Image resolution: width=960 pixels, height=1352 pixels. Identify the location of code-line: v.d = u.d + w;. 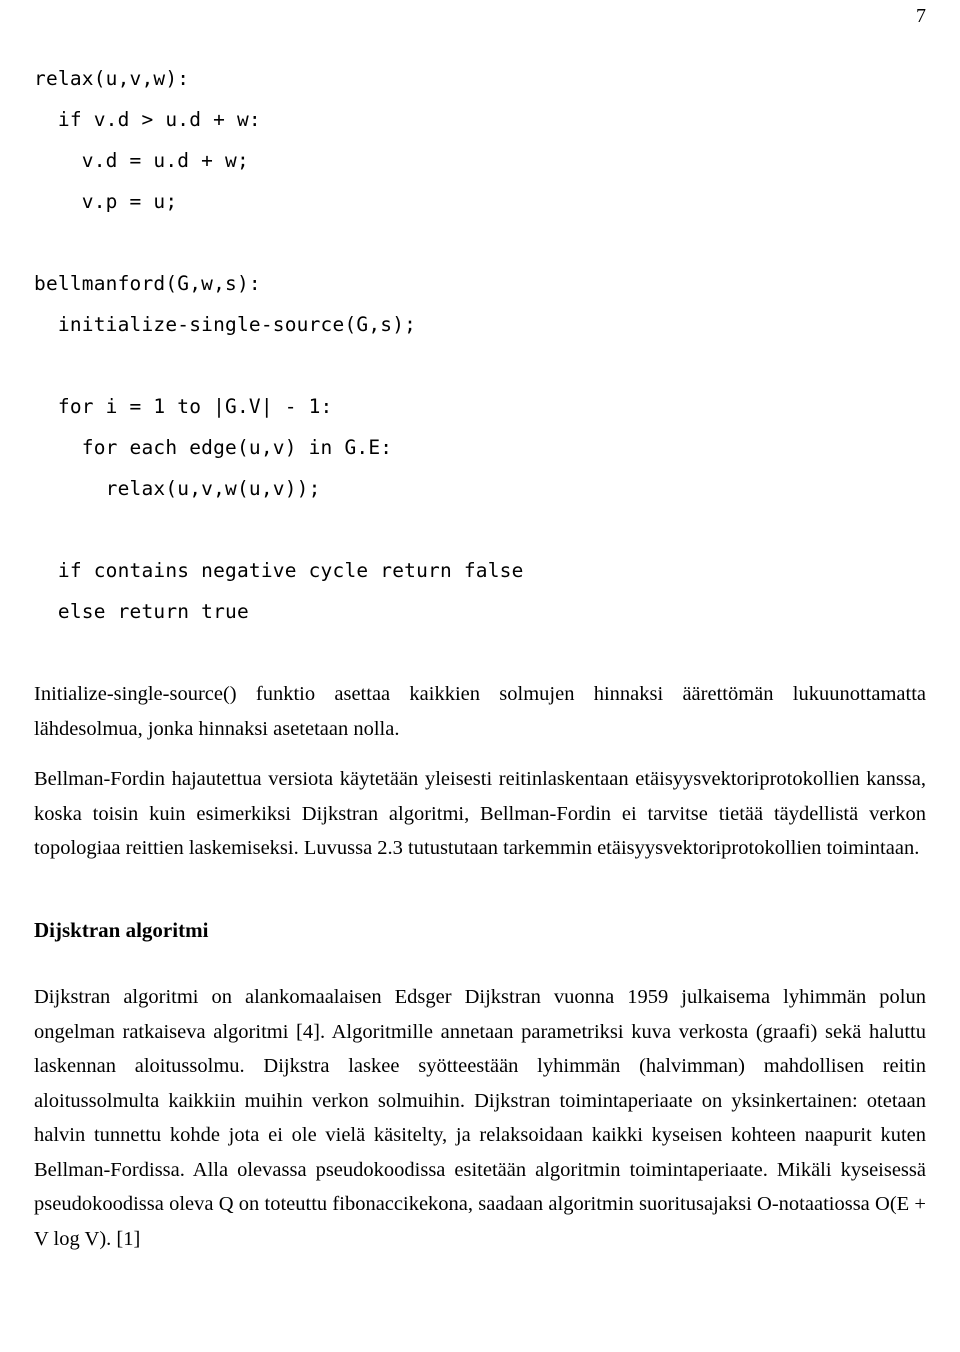
(141, 160).